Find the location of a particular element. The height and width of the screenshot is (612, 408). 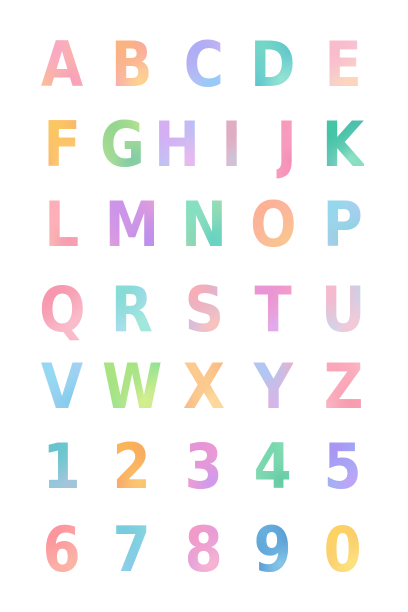

glyph-cell: N is located at coordinates (204, 225).